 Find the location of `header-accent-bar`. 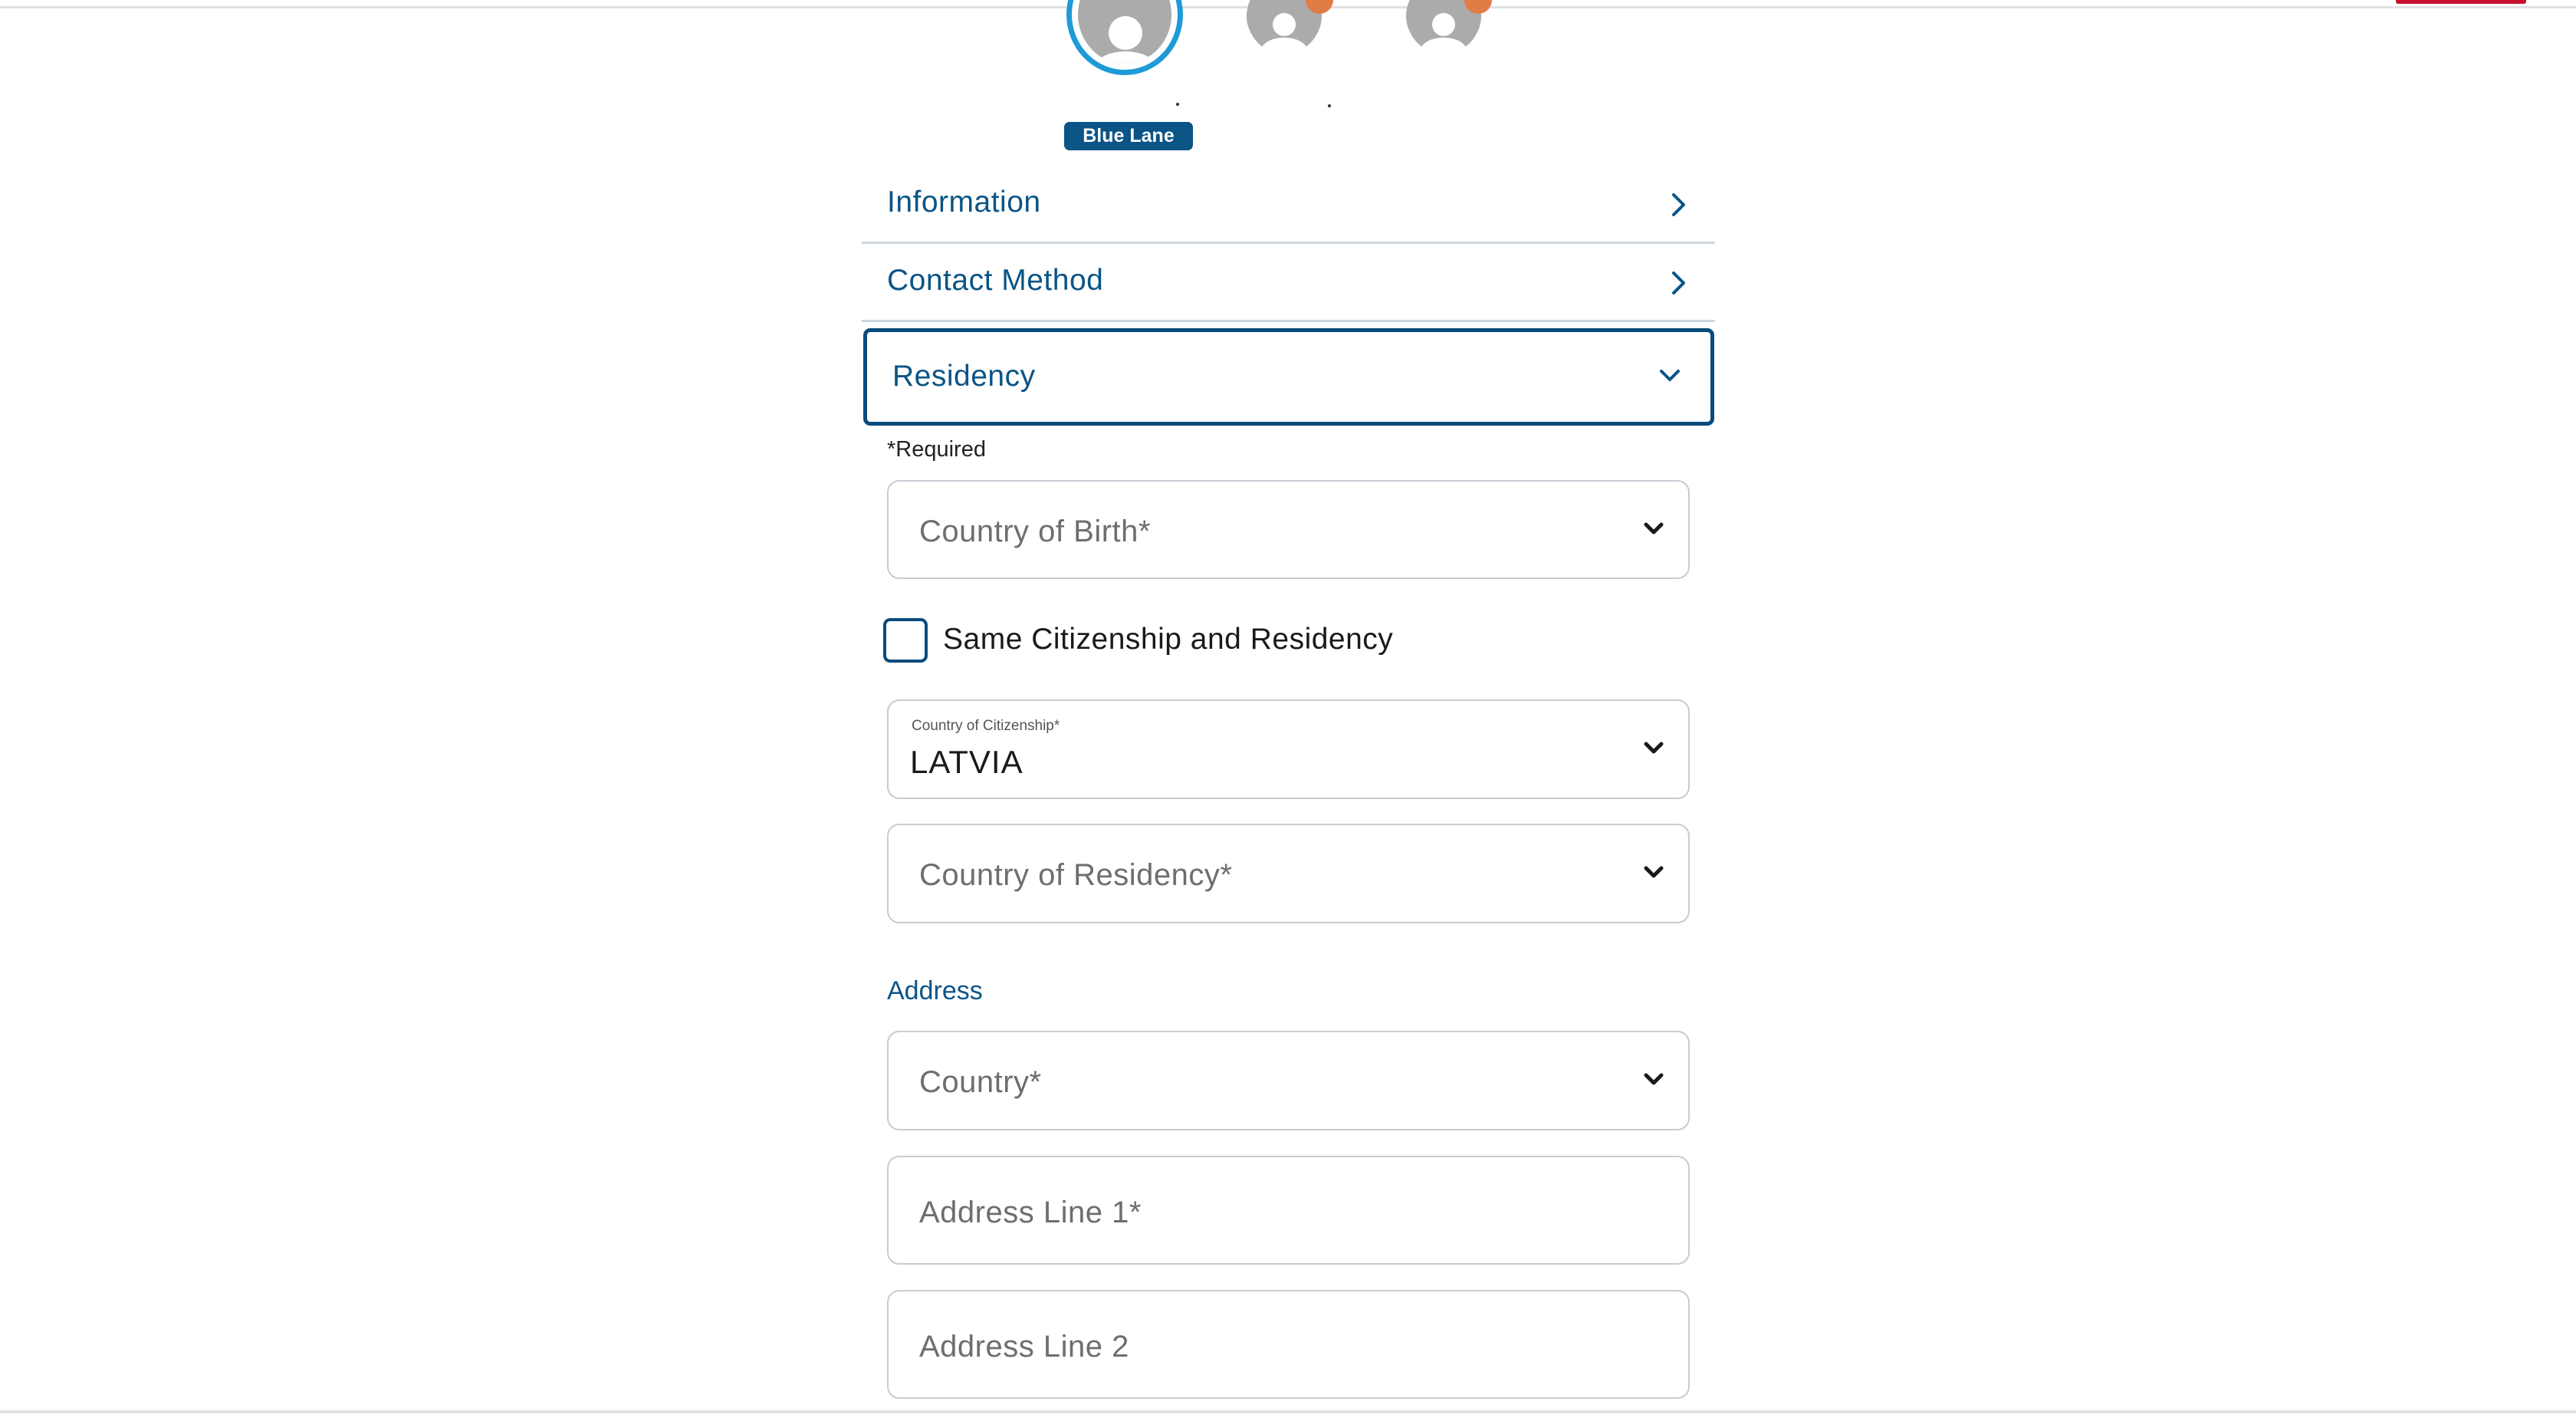

header-accent-bar is located at coordinates (2461, 2).